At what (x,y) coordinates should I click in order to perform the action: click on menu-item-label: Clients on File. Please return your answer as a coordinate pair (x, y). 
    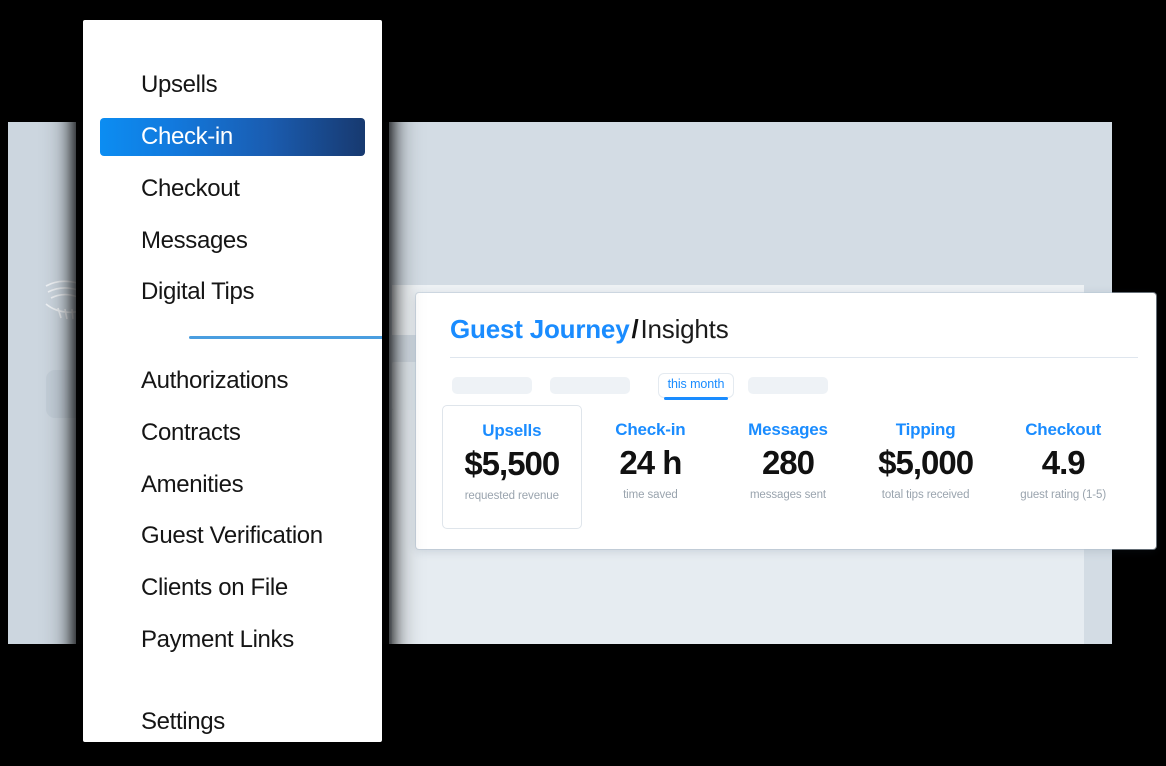
    Looking at the image, I should click on (214, 587).